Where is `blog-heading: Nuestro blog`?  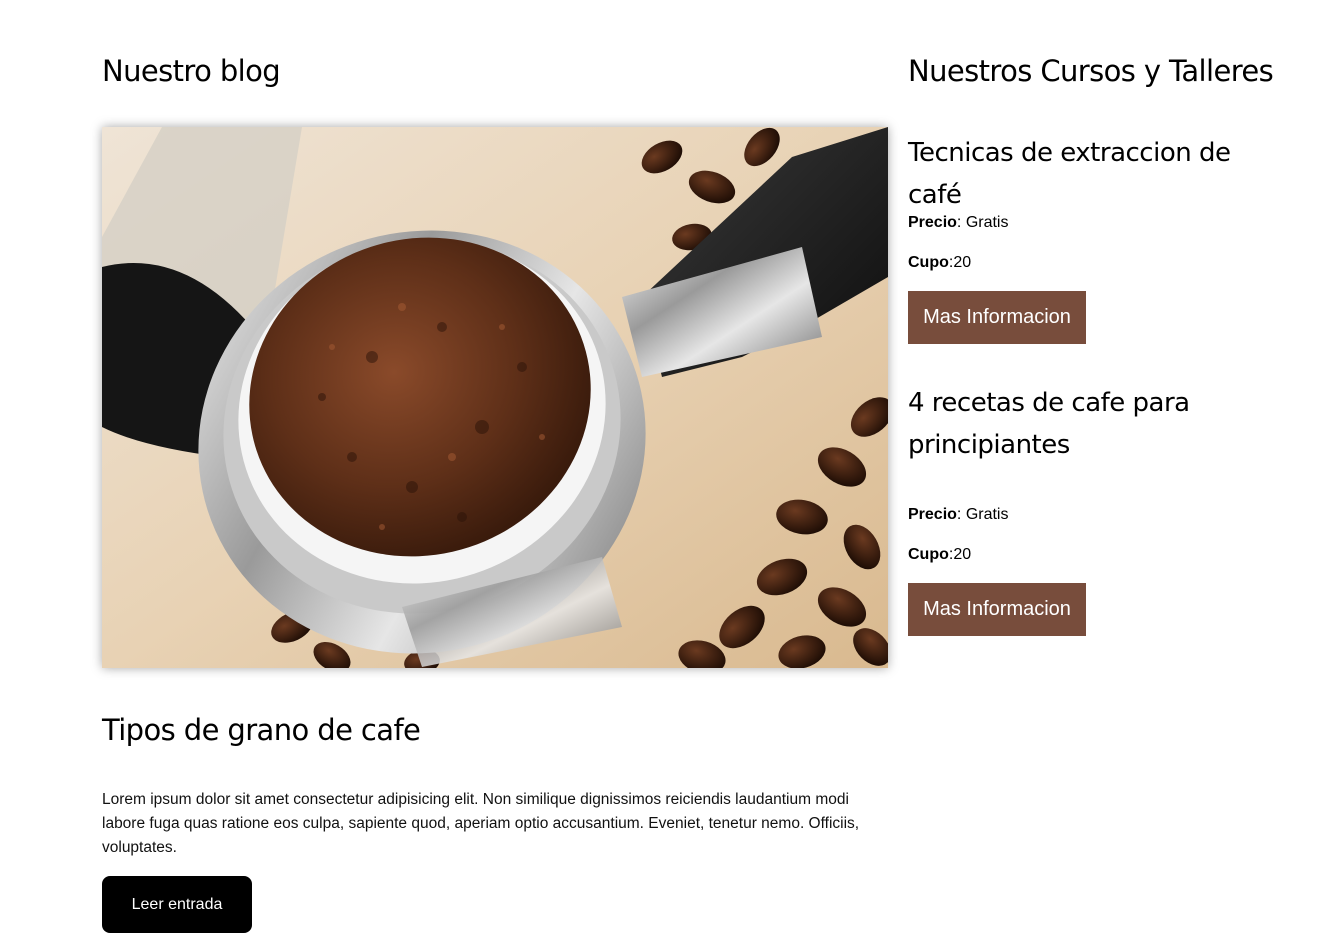 blog-heading: Nuestro blog is located at coordinates (191, 71).